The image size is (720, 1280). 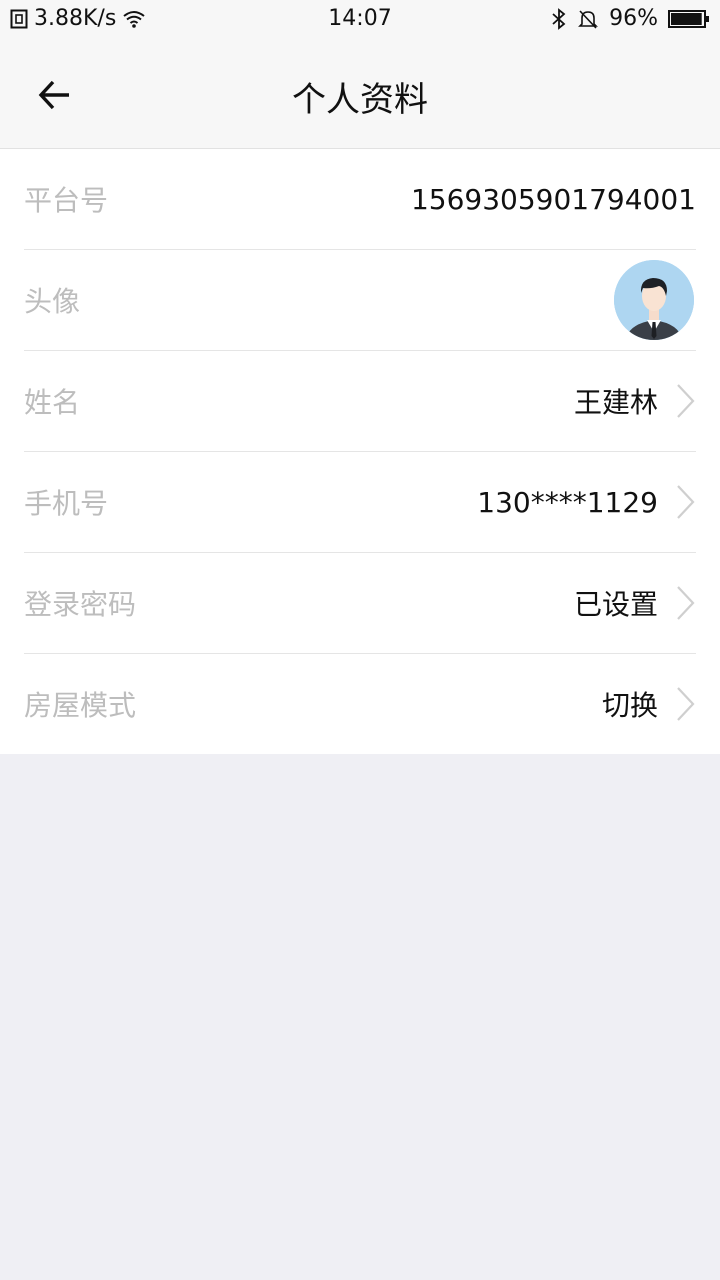 I want to click on status-bar: 3.88K/s 14:07 96%, so click(x=360, y=20).